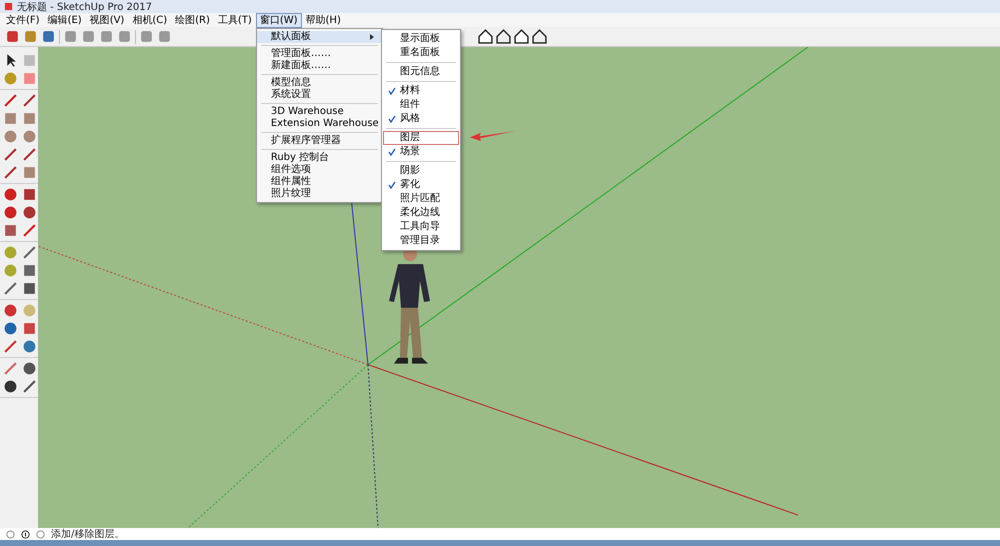 Image resolution: width=1000 pixels, height=546 pixels. I want to click on menu-item: 工具向导, so click(420, 227).